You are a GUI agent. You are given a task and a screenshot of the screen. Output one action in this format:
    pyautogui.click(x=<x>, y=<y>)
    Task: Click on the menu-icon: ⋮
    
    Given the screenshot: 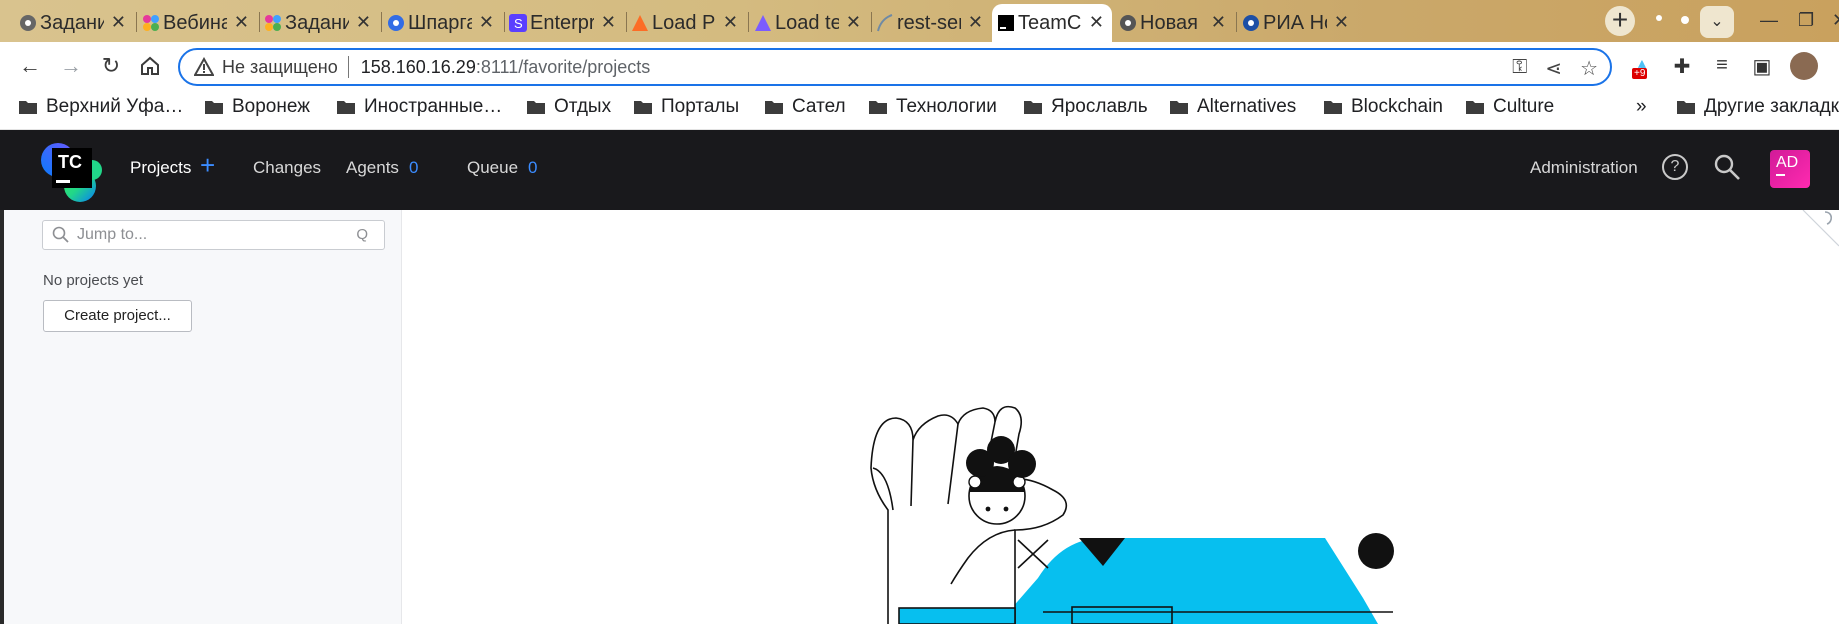 What is the action you would take?
    pyautogui.click(x=1836, y=66)
    